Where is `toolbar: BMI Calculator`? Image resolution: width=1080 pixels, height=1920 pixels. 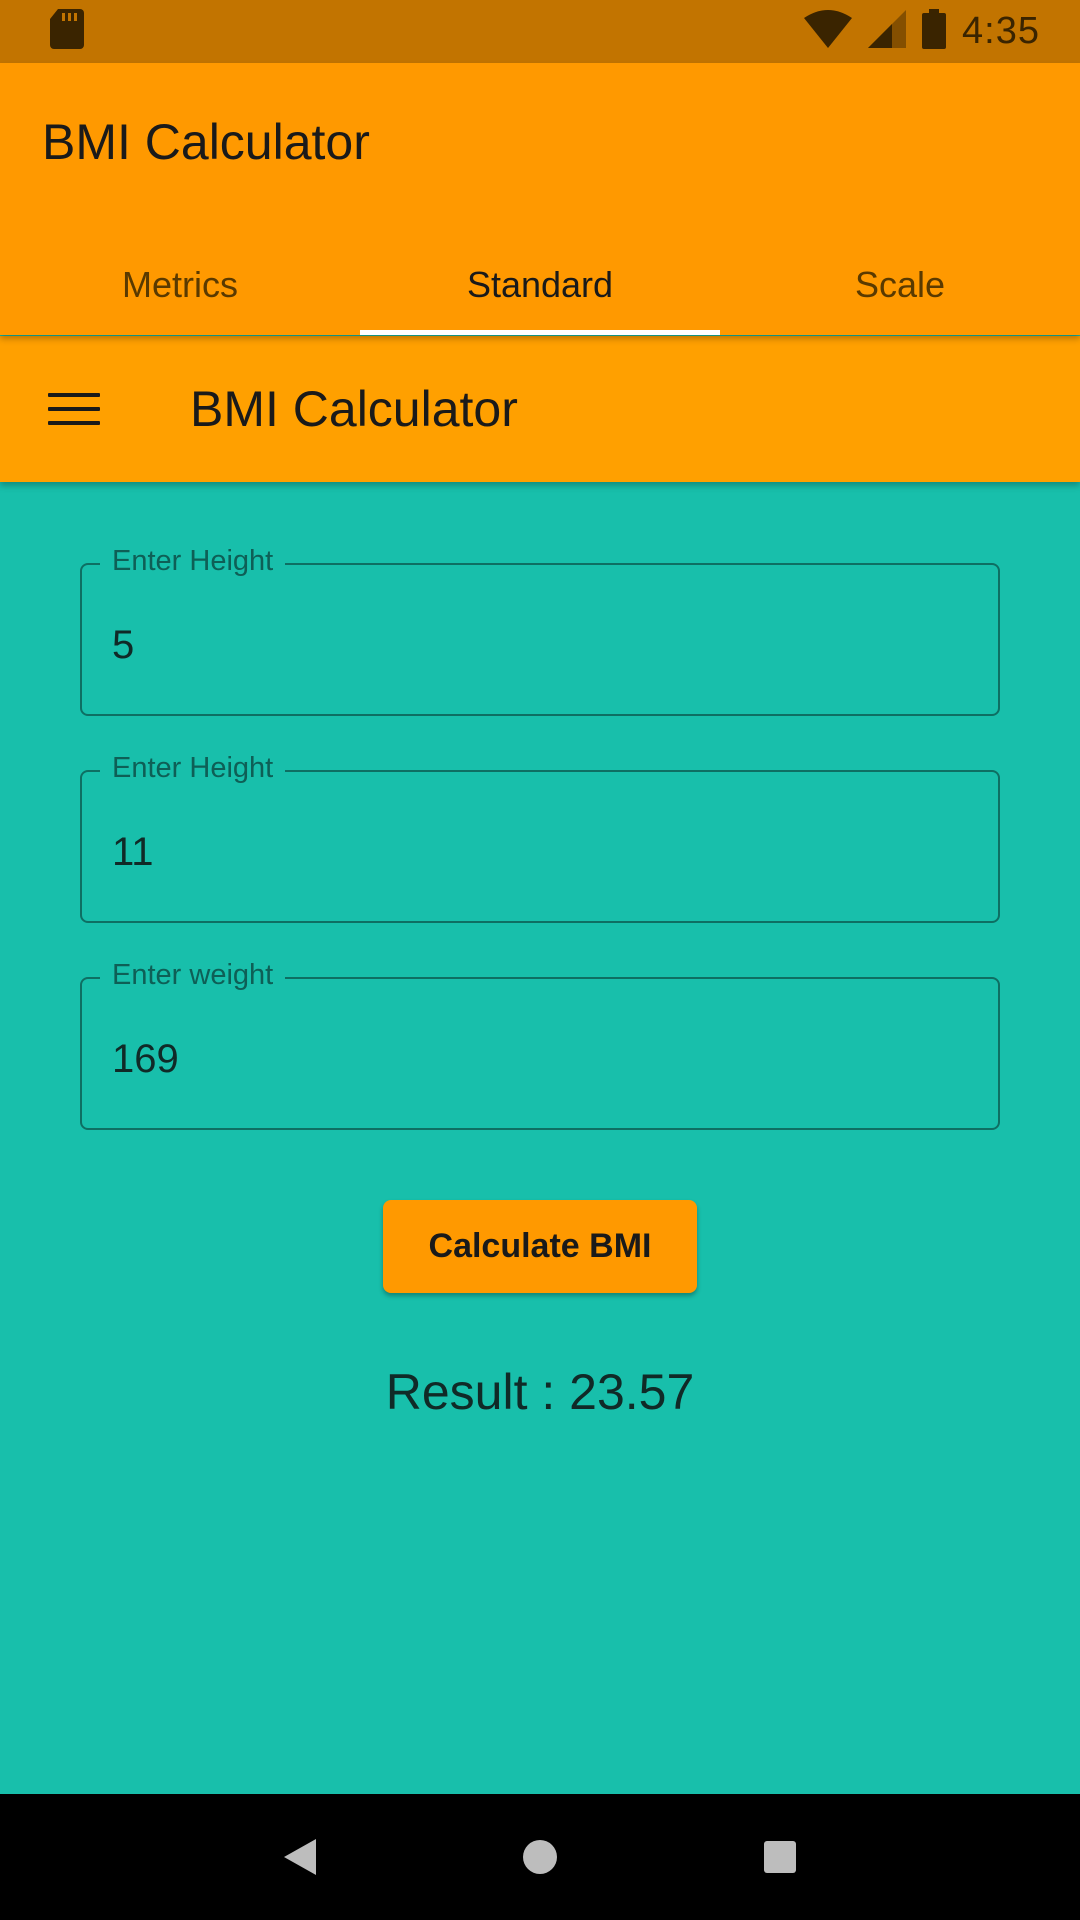 toolbar: BMI Calculator is located at coordinates (540, 409).